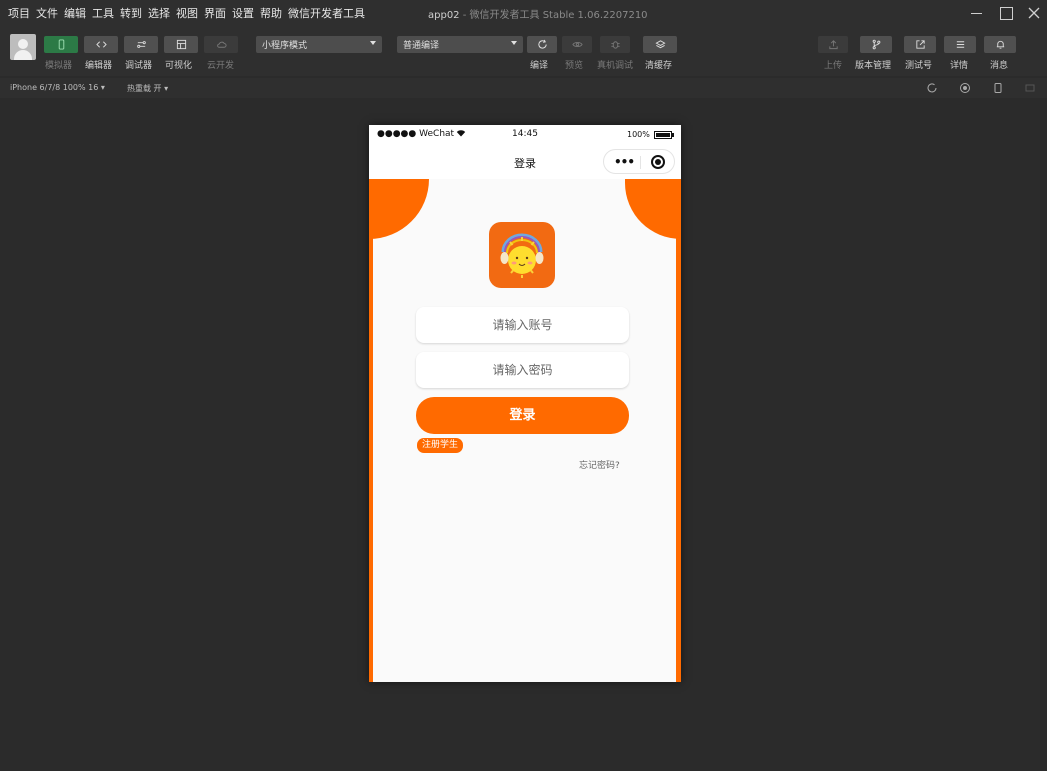  What do you see at coordinates (57, 87) in the screenshot?
I see `device-select: iPhone 6/7/8 100% 16 ▾` at bounding box center [57, 87].